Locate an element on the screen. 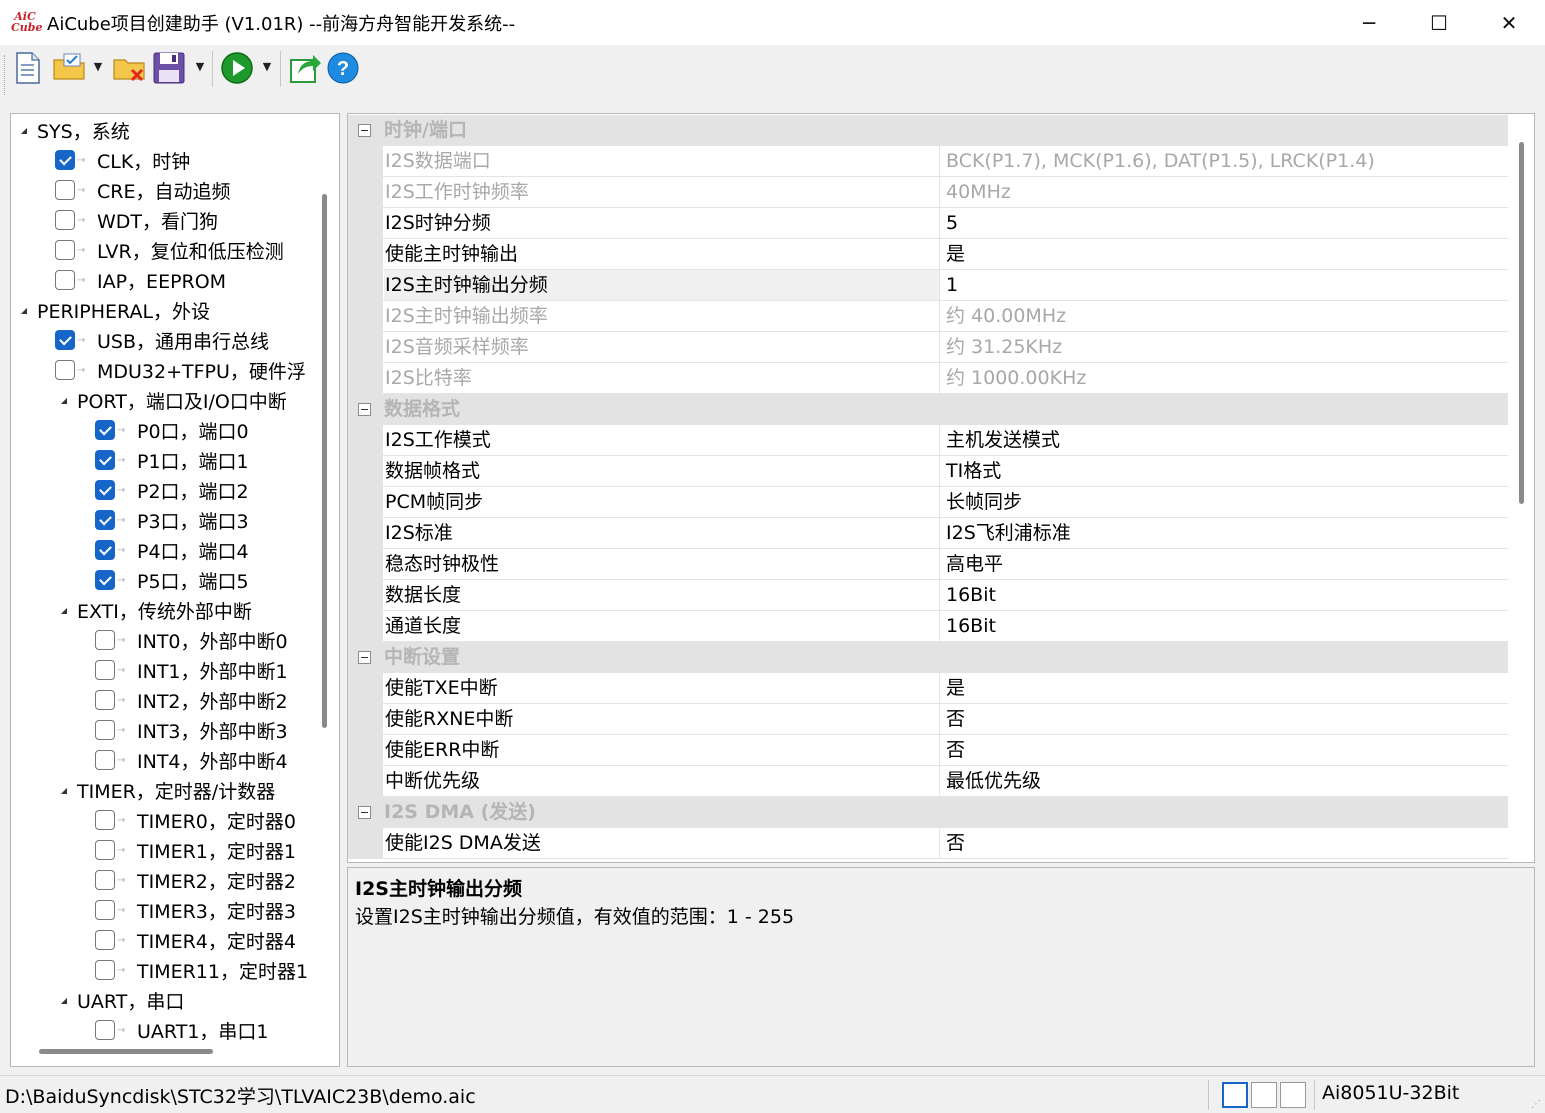  grid-property-row: 使能I2S DMA发送否 is located at coordinates (928, 843).